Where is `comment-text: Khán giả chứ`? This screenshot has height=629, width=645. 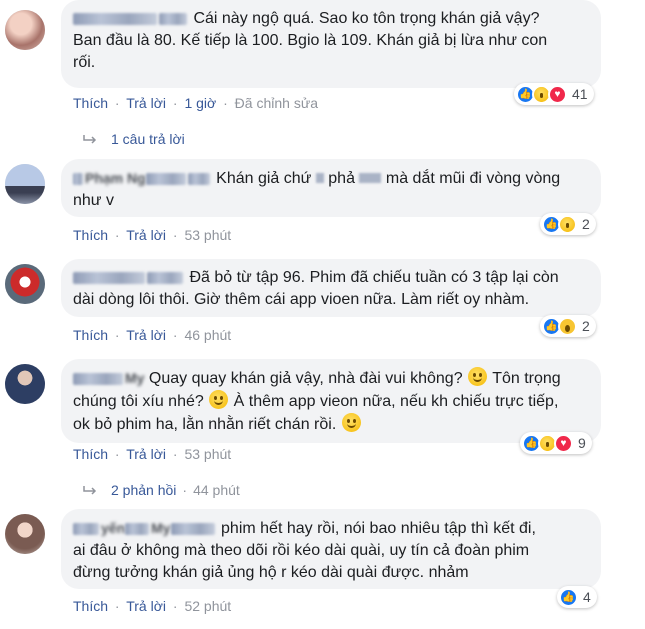
comment-text: Khán giả chứ is located at coordinates (264, 178).